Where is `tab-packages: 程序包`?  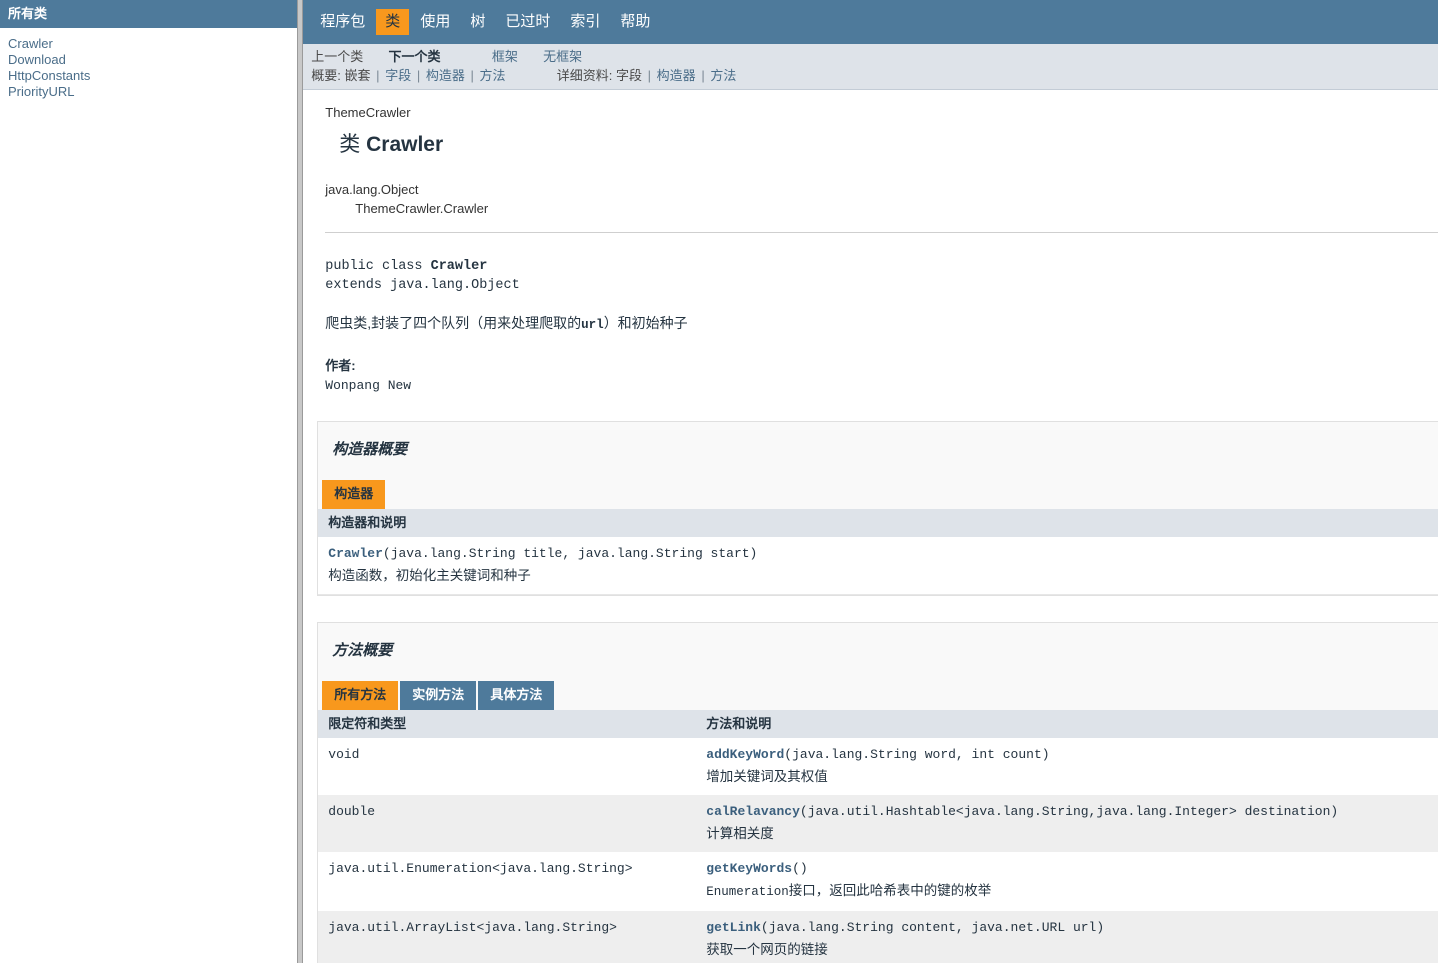 tab-packages: 程序包 is located at coordinates (342, 22).